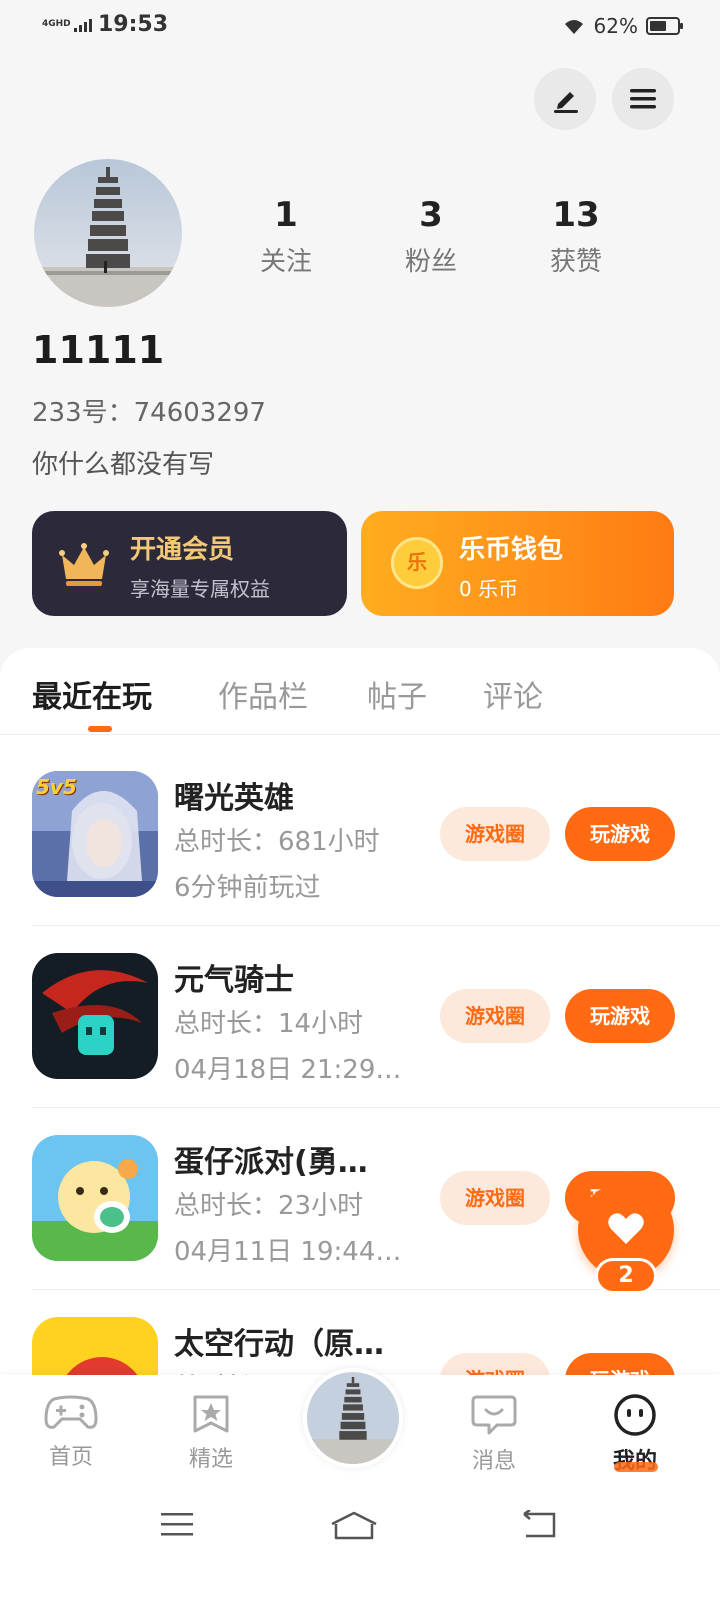 This screenshot has height=1600, width=720. I want to click on nav-home: 首页, so click(71, 1432).